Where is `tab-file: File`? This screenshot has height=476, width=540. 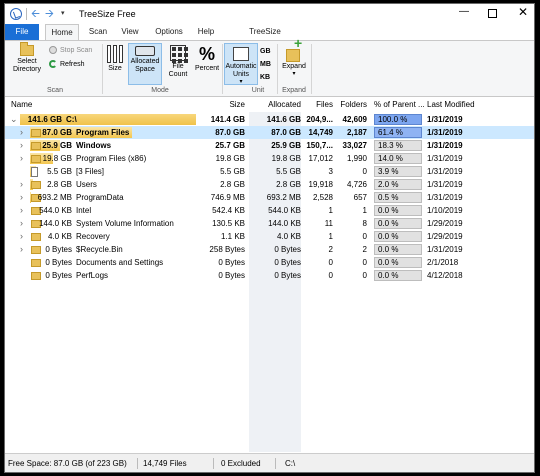 tab-file: File is located at coordinates (22, 32).